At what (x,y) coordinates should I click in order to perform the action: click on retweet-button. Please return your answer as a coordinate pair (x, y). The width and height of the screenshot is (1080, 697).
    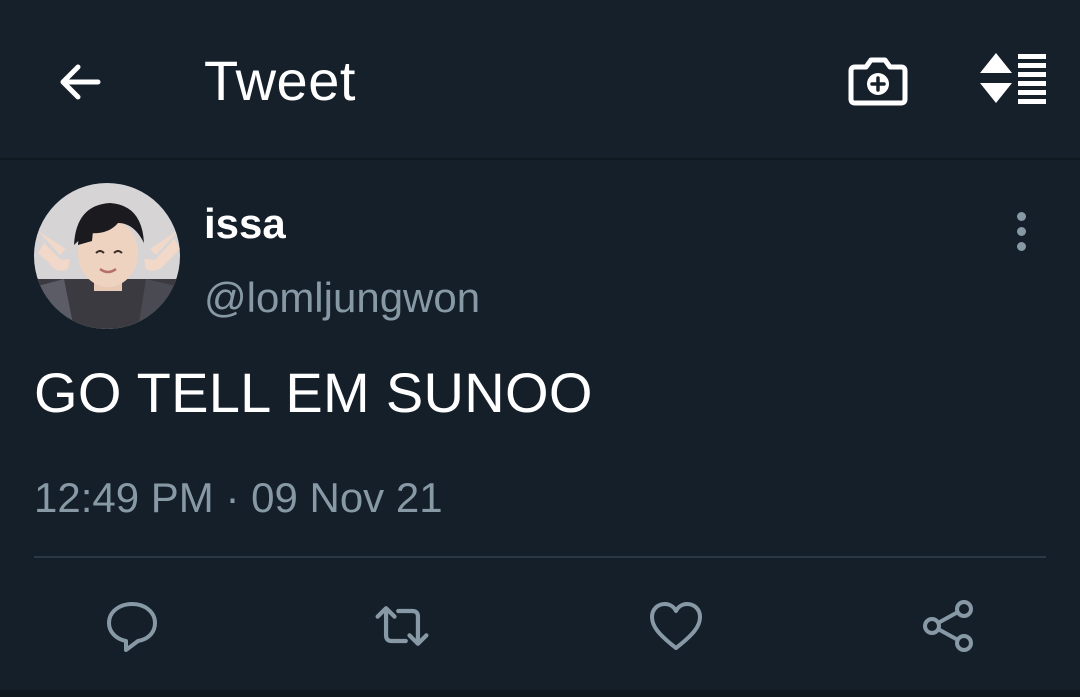
    Looking at the image, I should click on (402, 626).